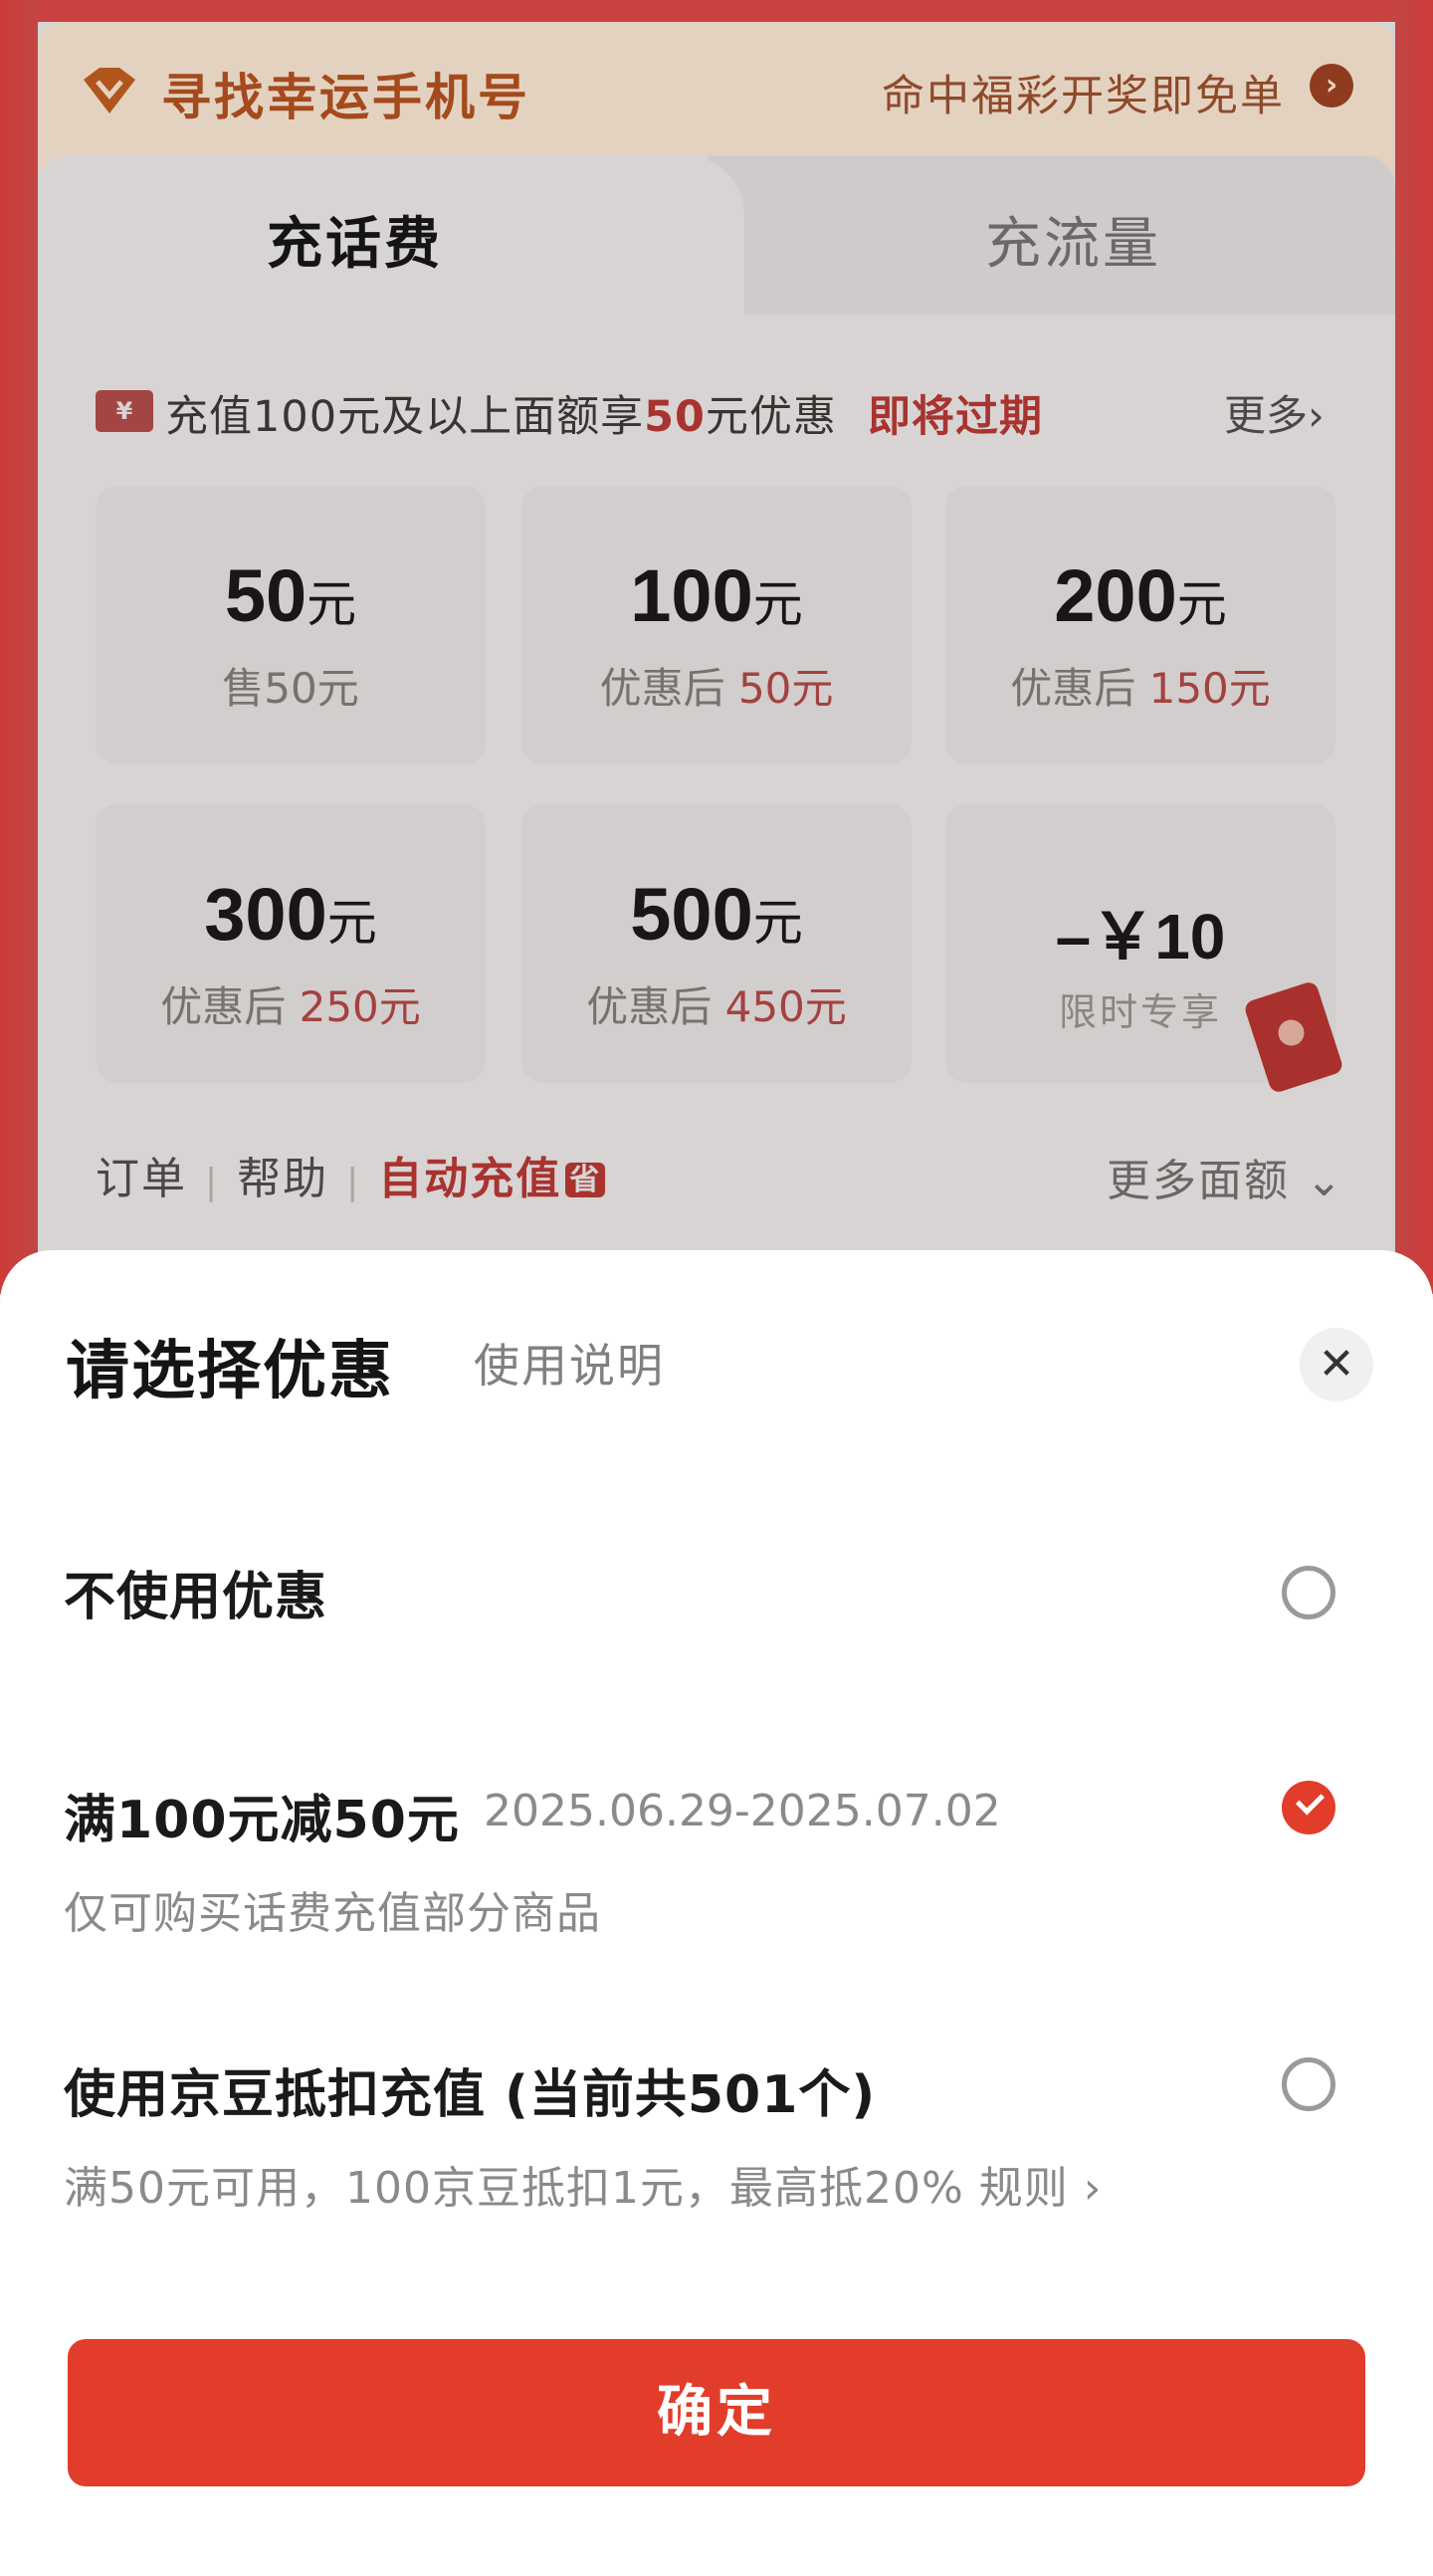  What do you see at coordinates (585, 1180) in the screenshot?
I see `save-badge-icon: 省` at bounding box center [585, 1180].